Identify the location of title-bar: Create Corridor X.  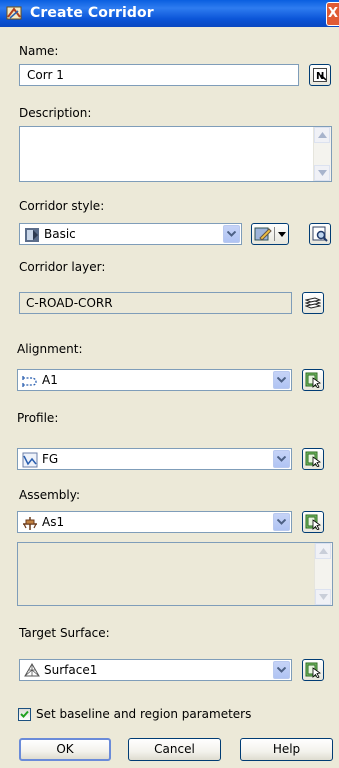
(169, 13).